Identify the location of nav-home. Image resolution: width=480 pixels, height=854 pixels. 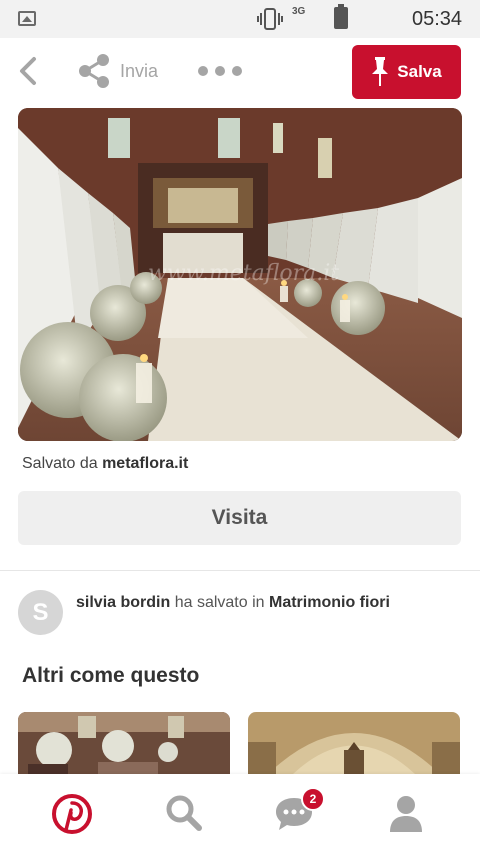
(72, 814).